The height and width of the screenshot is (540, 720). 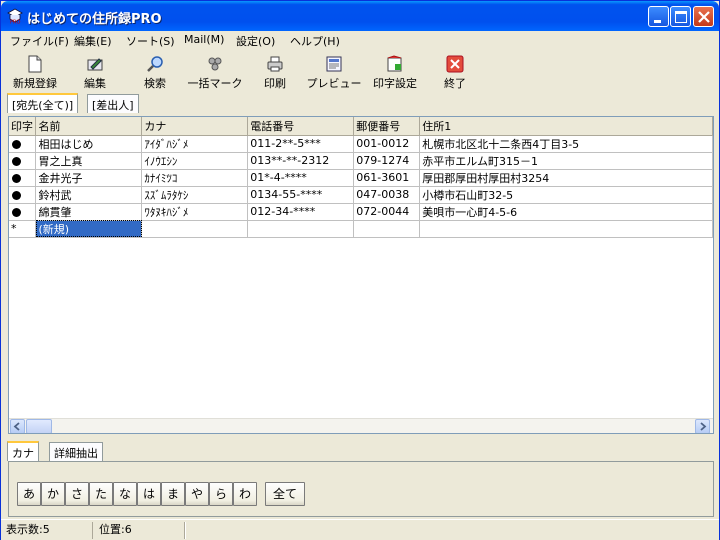 I want to click on column-header-zip: 郵便番号, so click(x=387, y=126).